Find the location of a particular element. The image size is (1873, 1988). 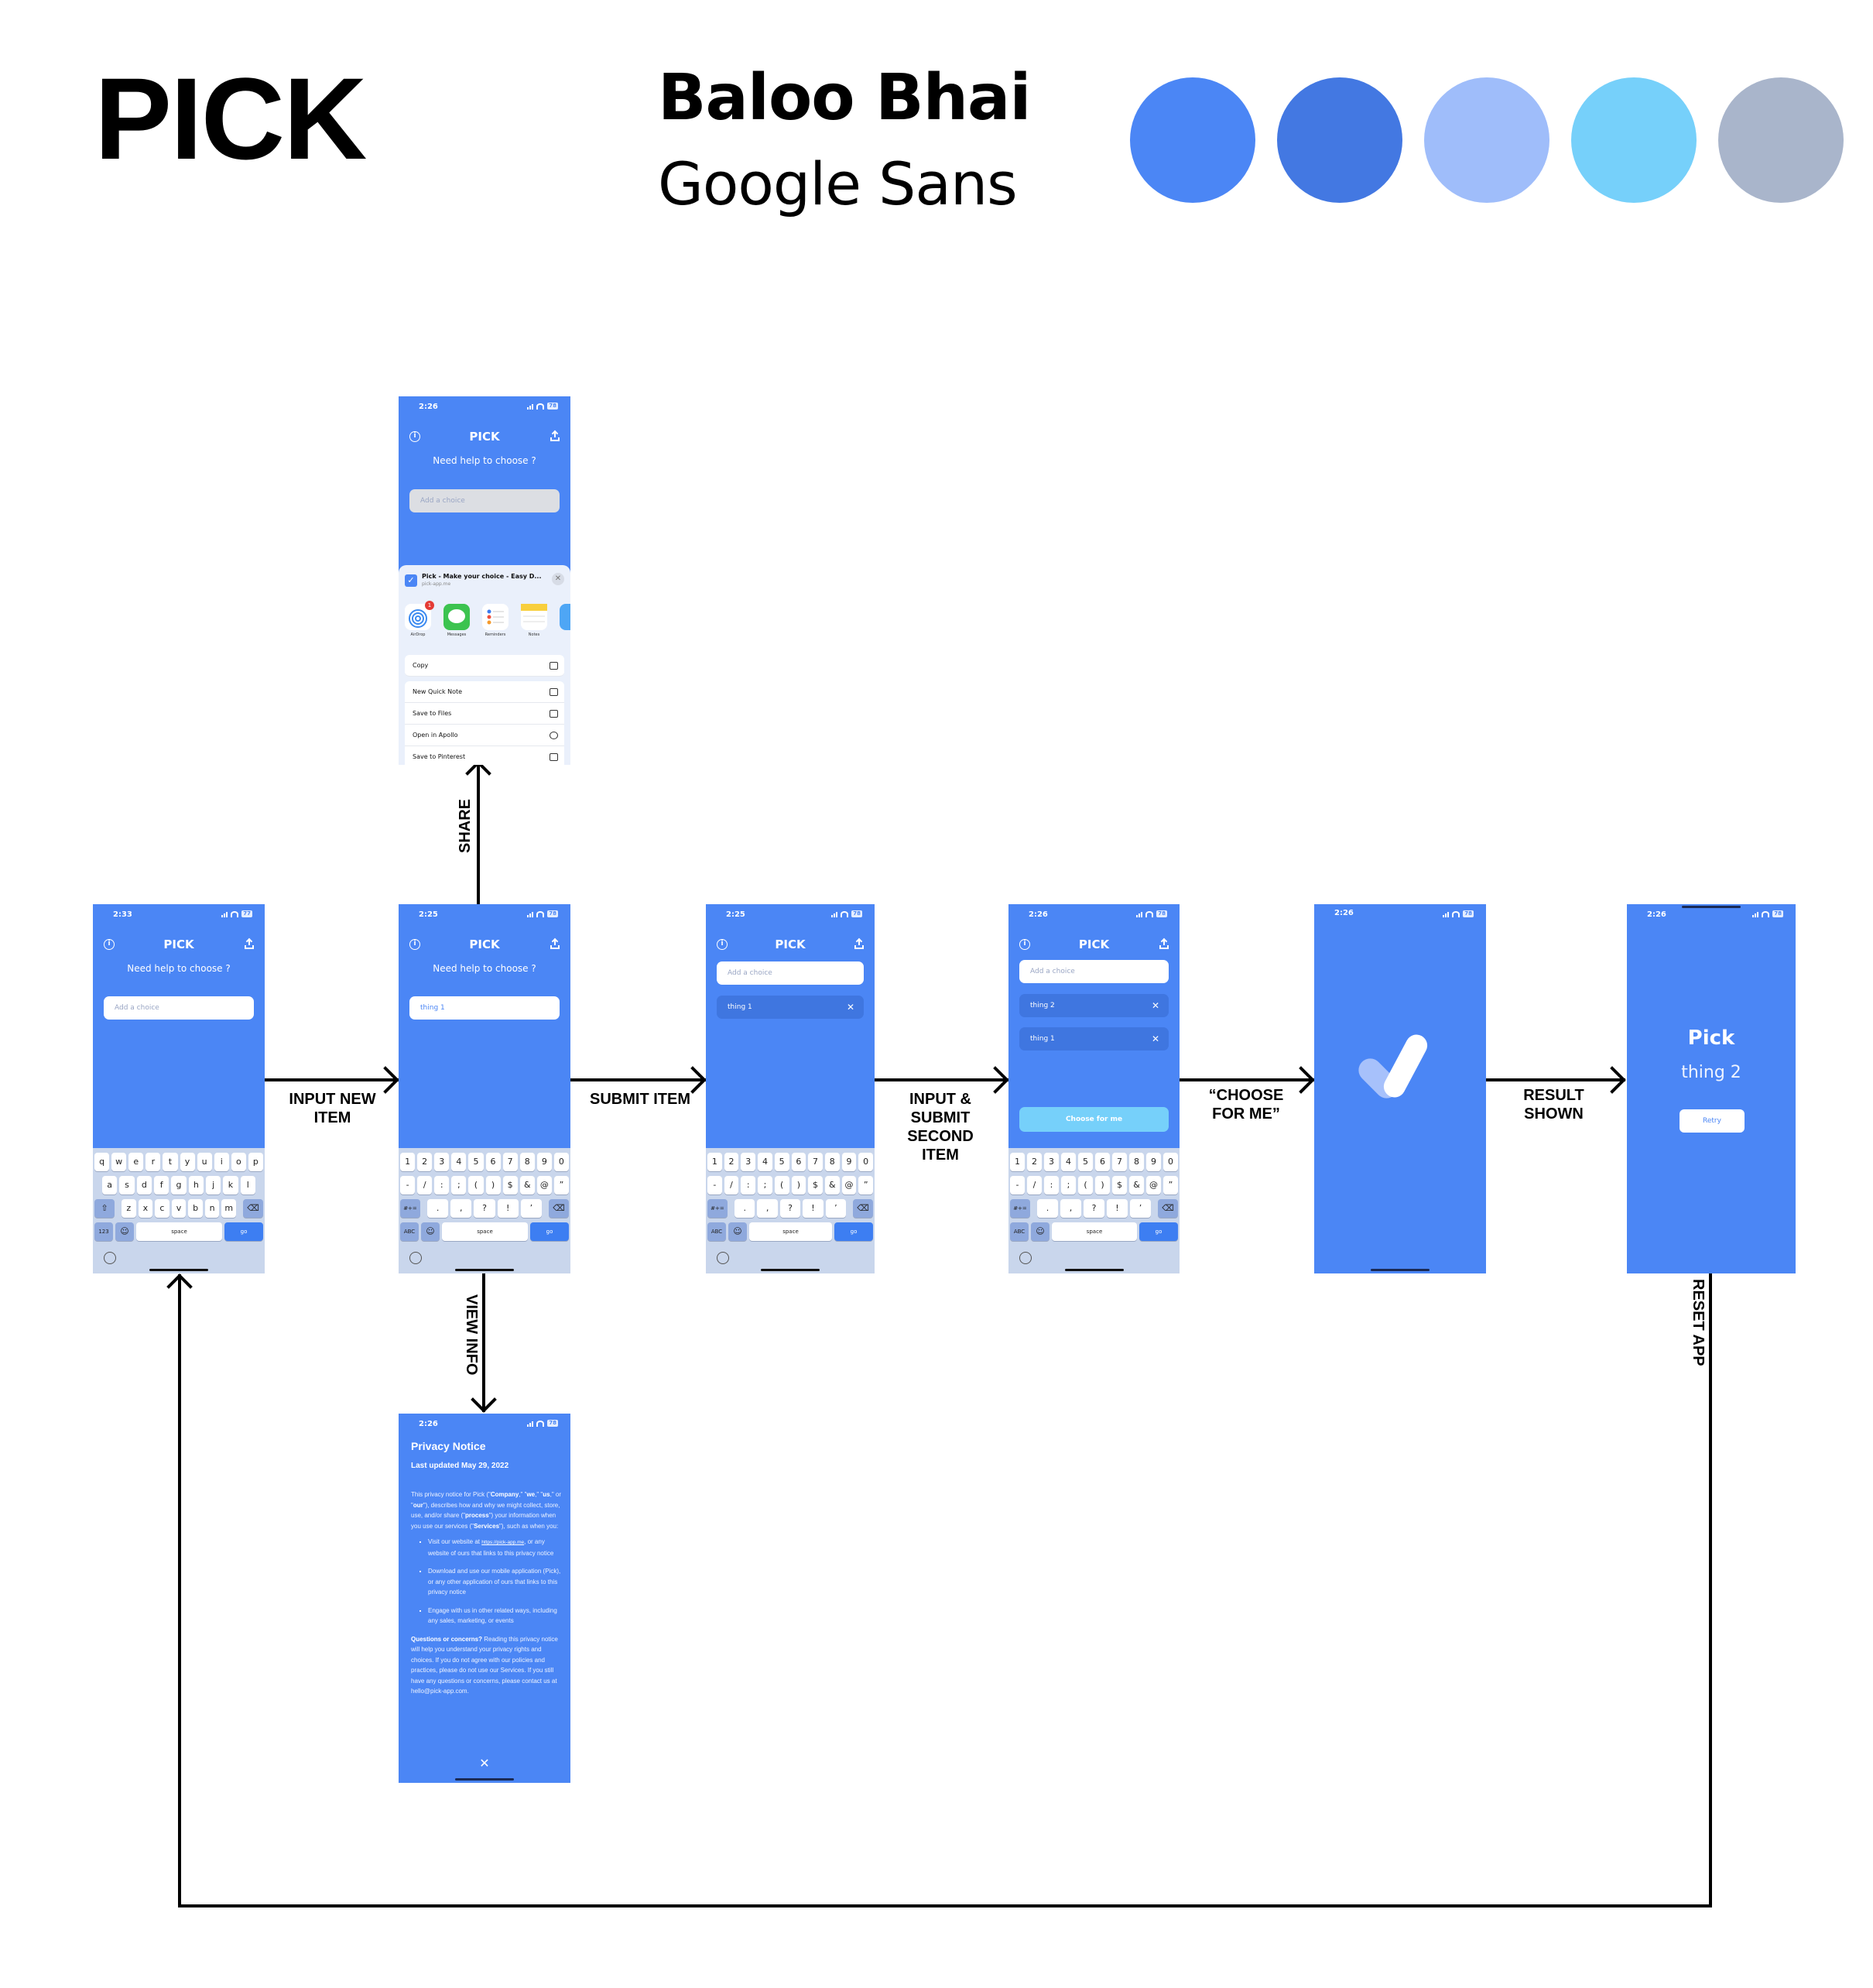

share-app-messages: Messages is located at coordinates (457, 621).